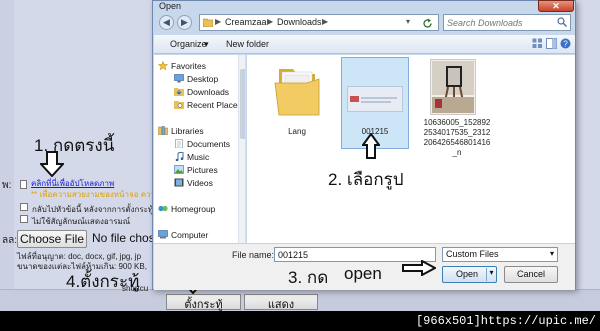 The width and height of the screenshot is (600, 331). Describe the element at coordinates (23, 184) in the screenshot. I see `attach-file-icon` at that location.